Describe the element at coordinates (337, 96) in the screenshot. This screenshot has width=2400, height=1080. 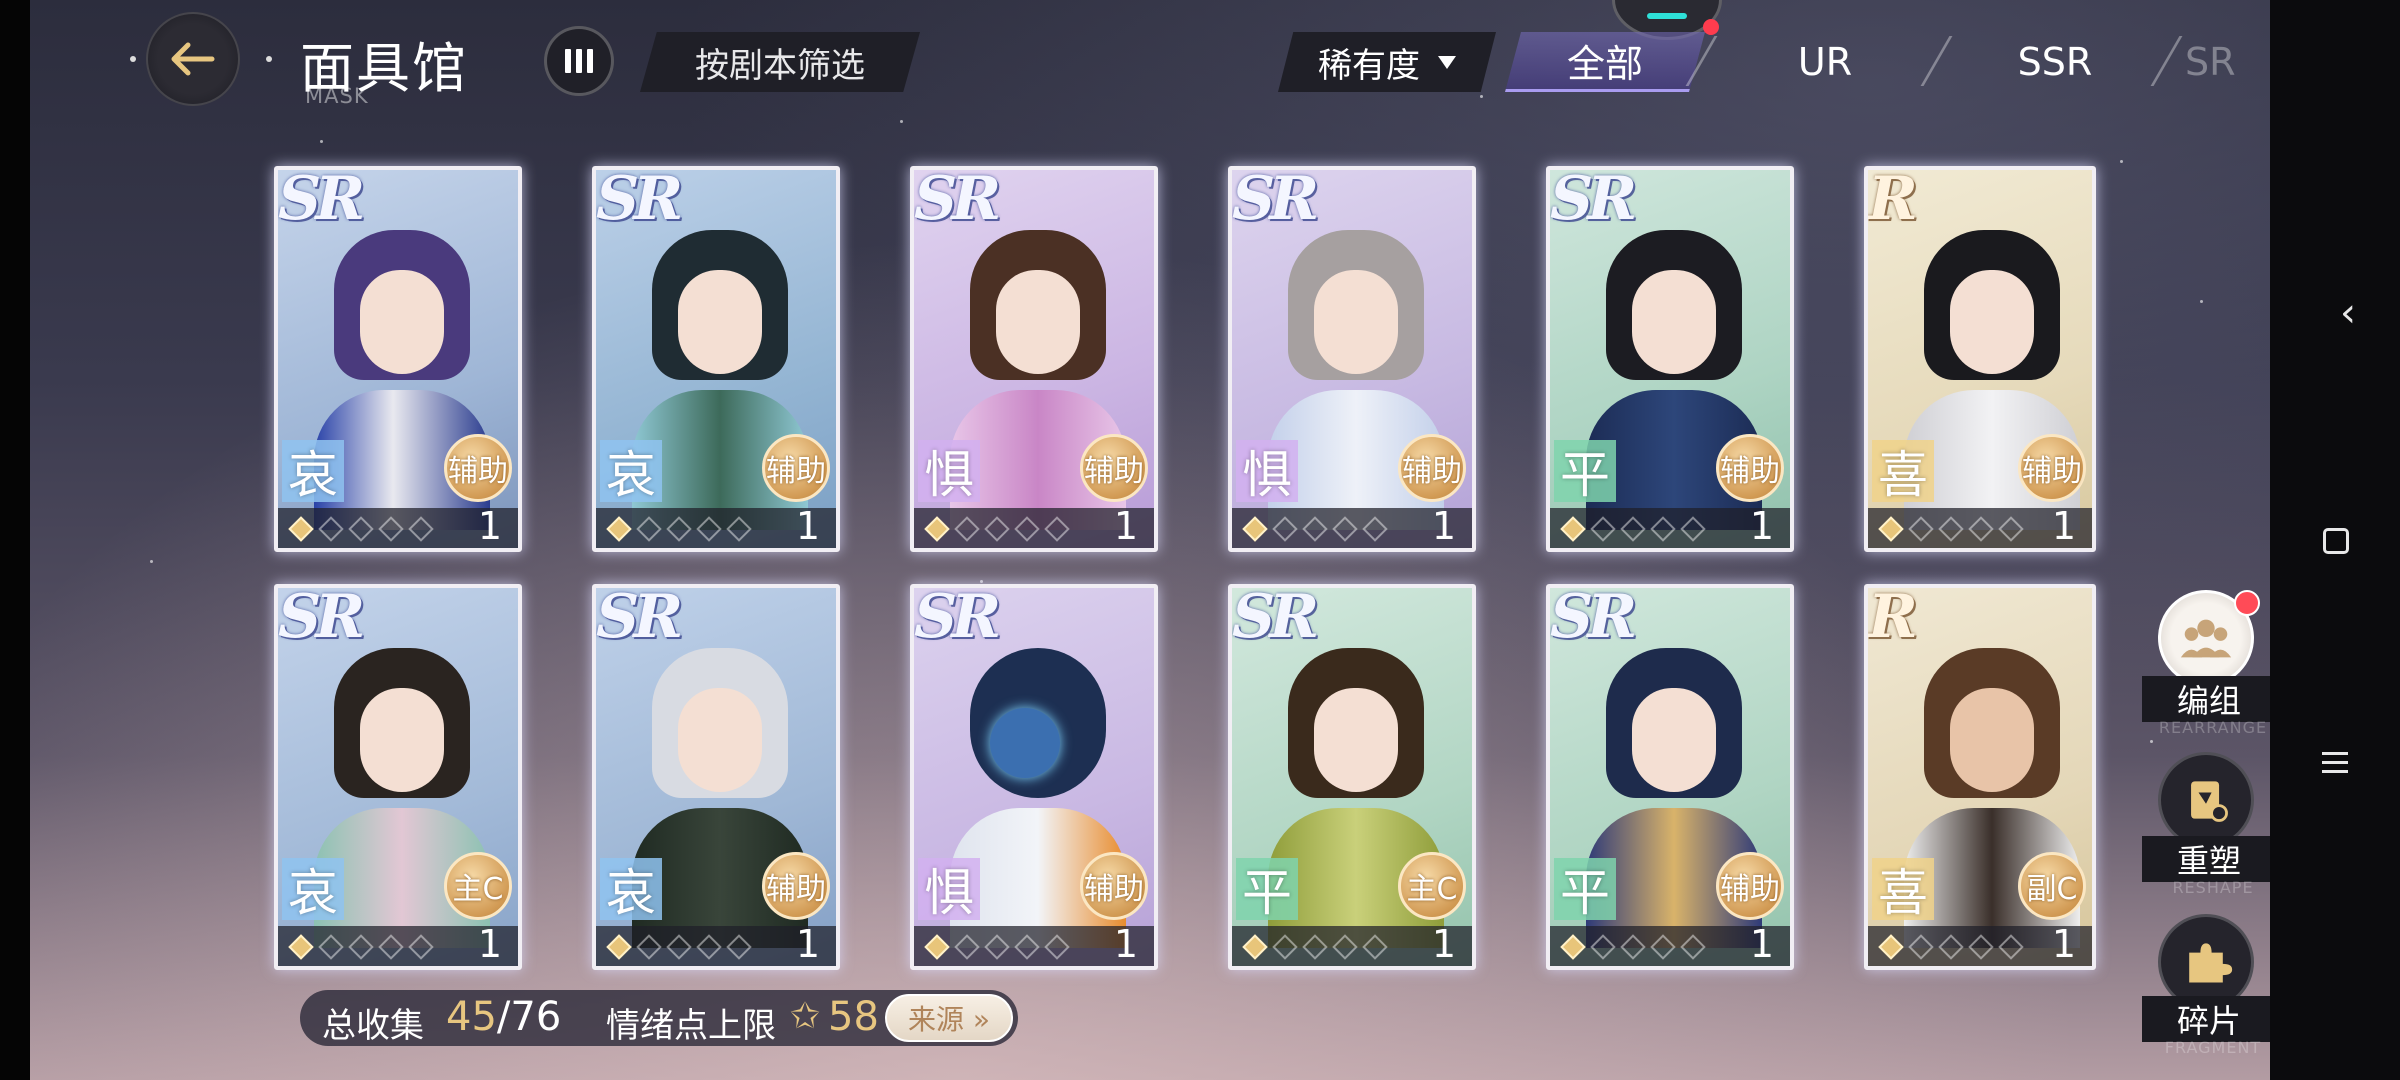
I see `page-subtitle: MASK` at that location.